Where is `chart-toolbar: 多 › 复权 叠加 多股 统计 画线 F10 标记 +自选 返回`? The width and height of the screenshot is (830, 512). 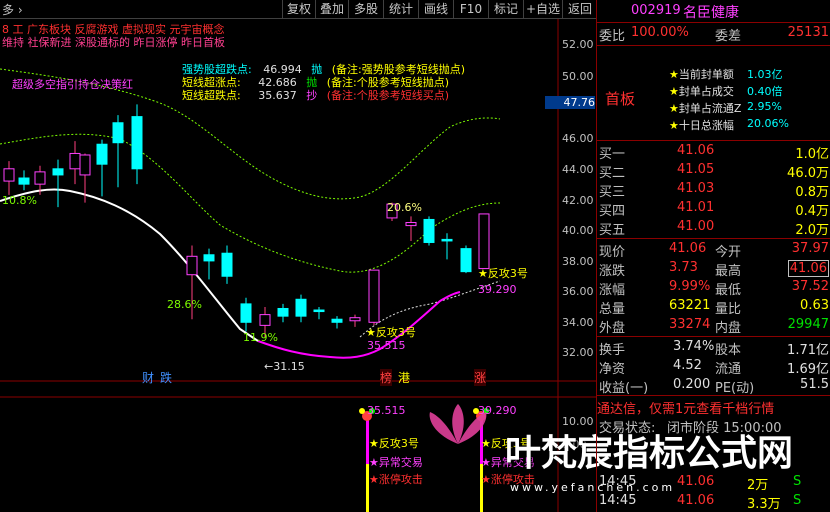
chart-toolbar: 多 › 复权 叠加 多股 统计 画线 F10 标记 +自选 返回 is located at coordinates (298, 9).